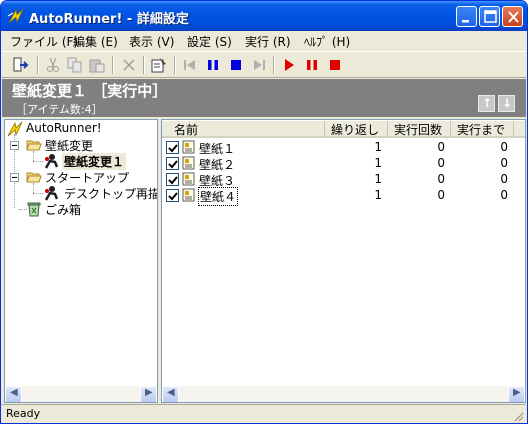  What do you see at coordinates (327, 41) in the screenshot?
I see `menu-help: ﾍﾙﾌﾟ (H)` at bounding box center [327, 41].